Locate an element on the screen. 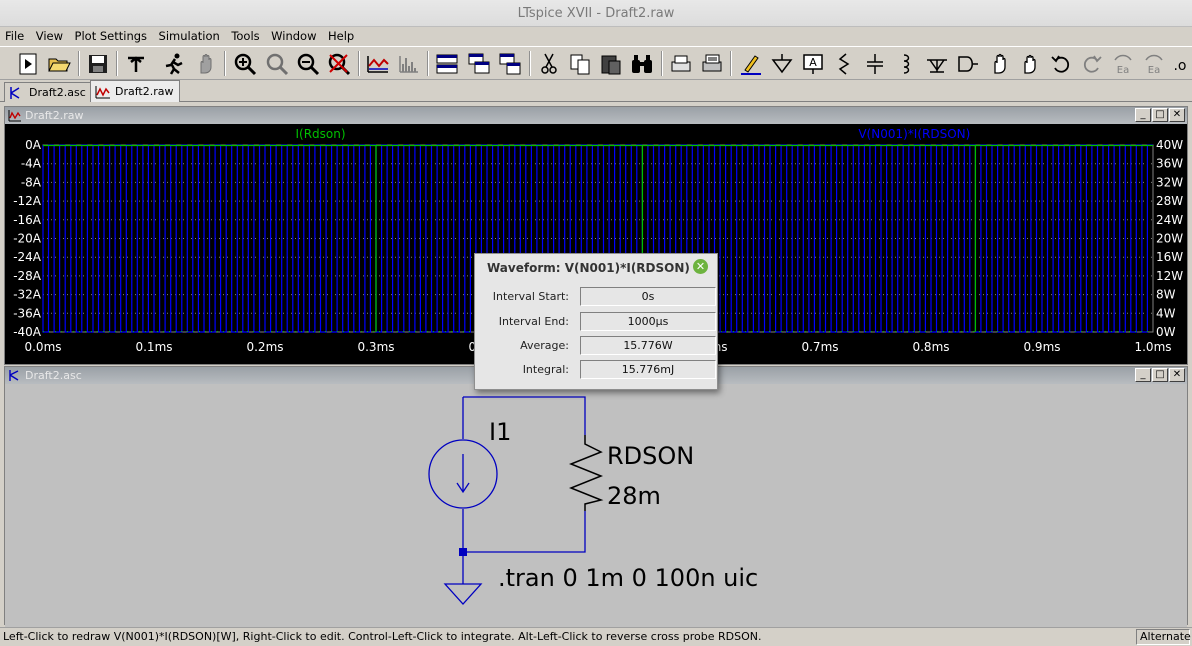  y-left-tick-label: -4A is located at coordinates (31, 164).